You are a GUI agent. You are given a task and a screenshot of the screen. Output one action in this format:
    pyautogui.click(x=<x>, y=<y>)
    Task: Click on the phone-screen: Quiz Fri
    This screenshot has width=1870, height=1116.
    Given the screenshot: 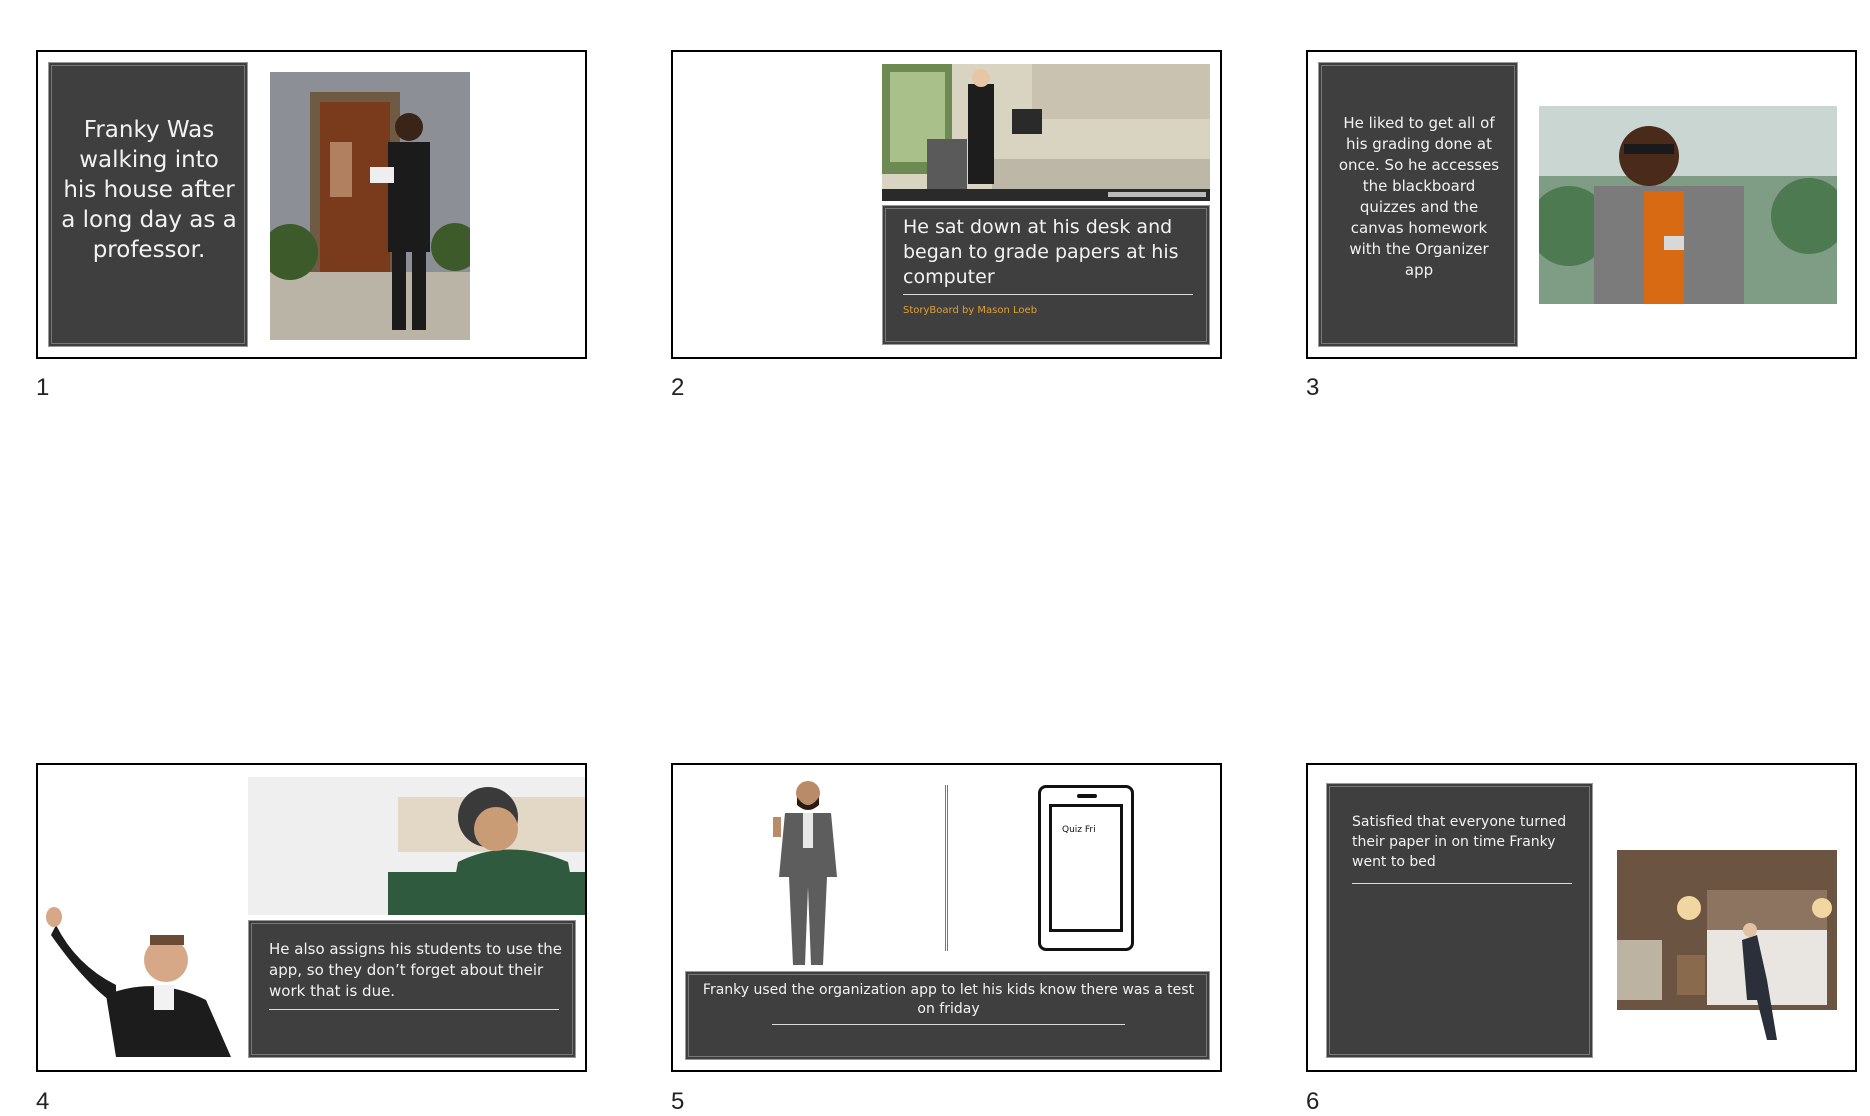 What is the action you would take?
    pyautogui.click(x=1086, y=868)
    